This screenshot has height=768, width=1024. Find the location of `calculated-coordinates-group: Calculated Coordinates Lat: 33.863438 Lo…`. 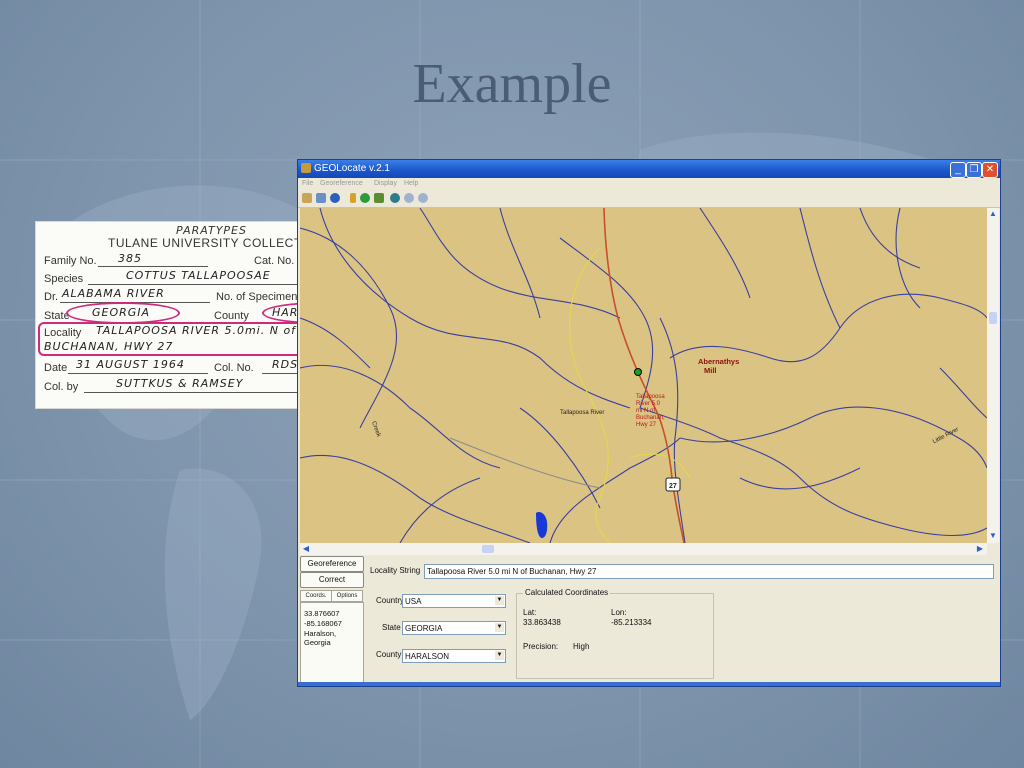

calculated-coordinates-group: Calculated Coordinates Lat: 33.863438 Lo… is located at coordinates (615, 633).